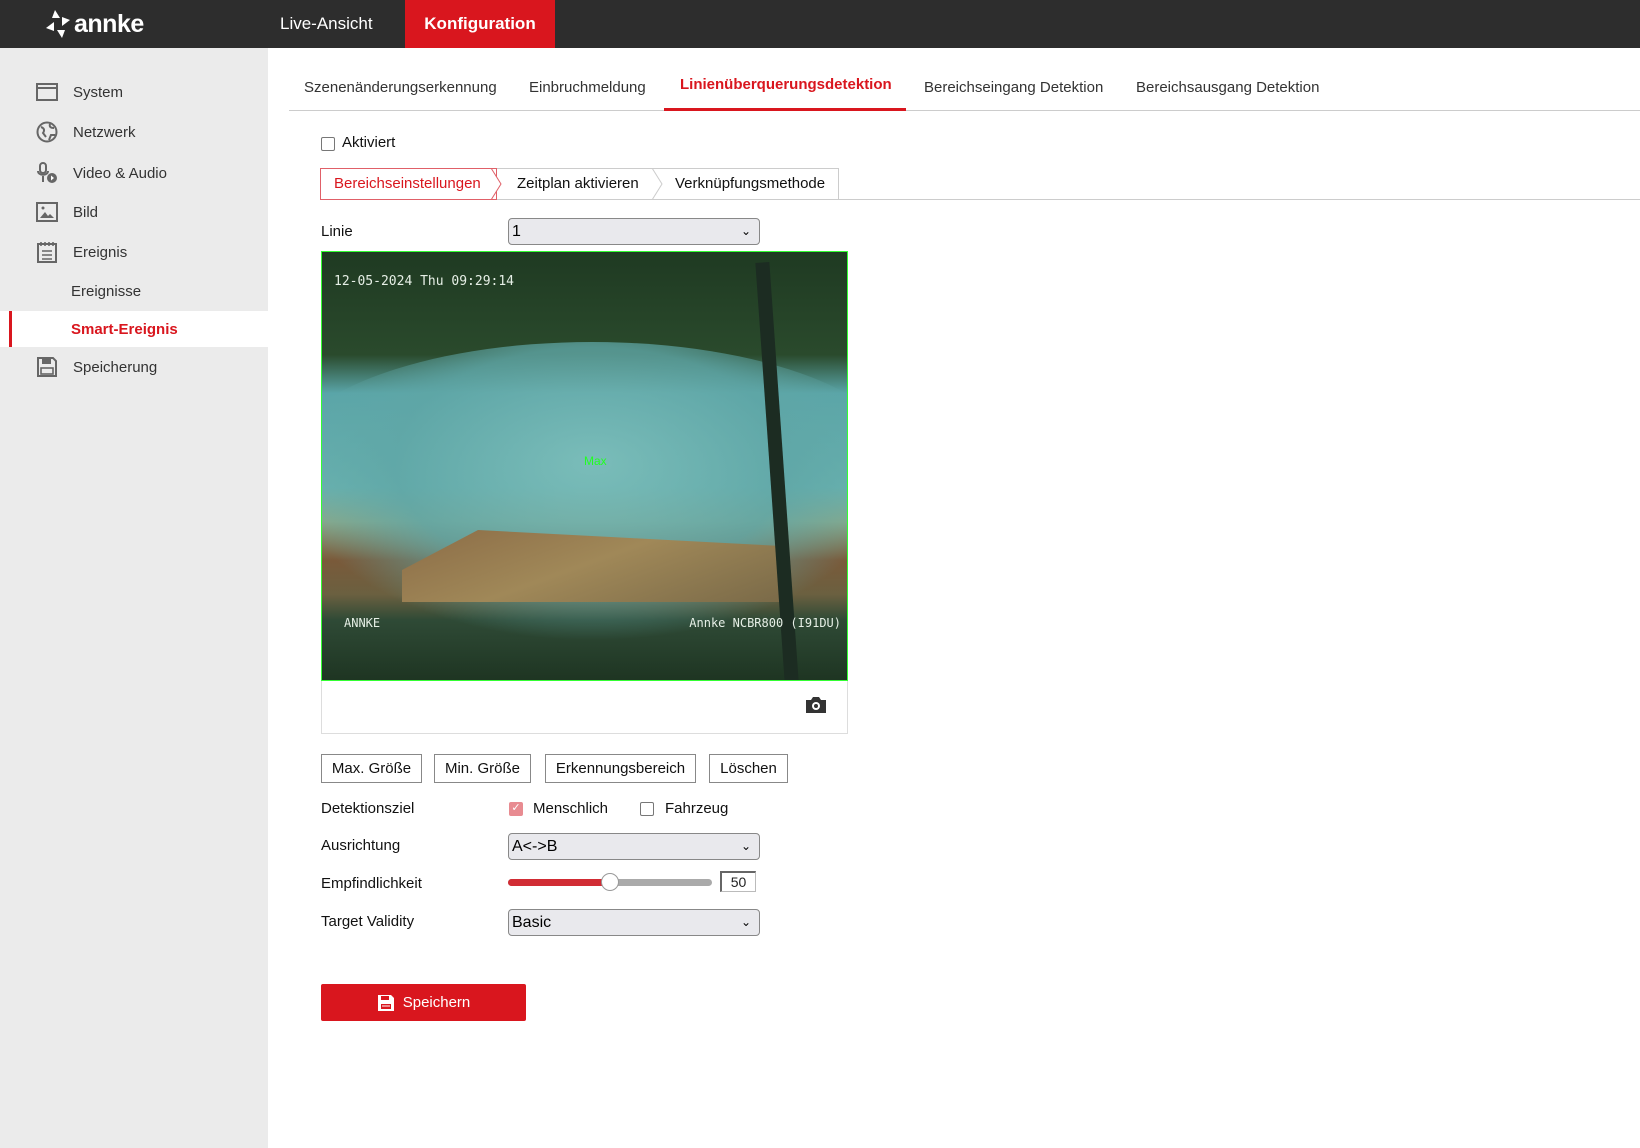 The height and width of the screenshot is (1148, 1640). I want to click on subtab-area-settings: Bereichseinstellungen, so click(408, 184).